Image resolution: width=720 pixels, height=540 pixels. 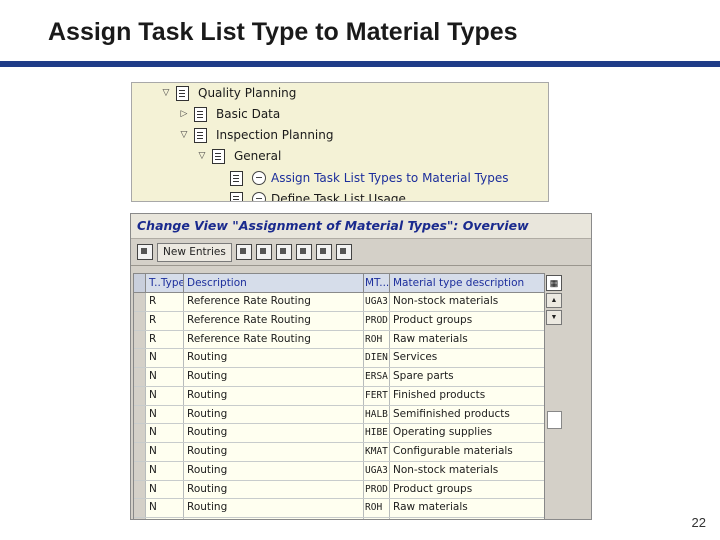 I want to click on cell-material-type: HALB, so click(x=377, y=414).